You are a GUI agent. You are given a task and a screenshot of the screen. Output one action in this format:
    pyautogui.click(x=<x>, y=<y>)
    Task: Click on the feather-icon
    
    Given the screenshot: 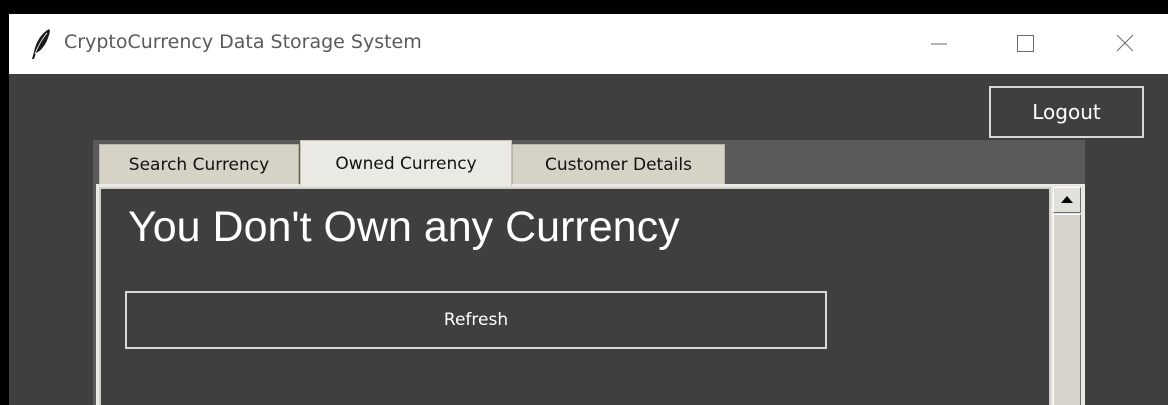 What is the action you would take?
    pyautogui.click(x=41, y=44)
    